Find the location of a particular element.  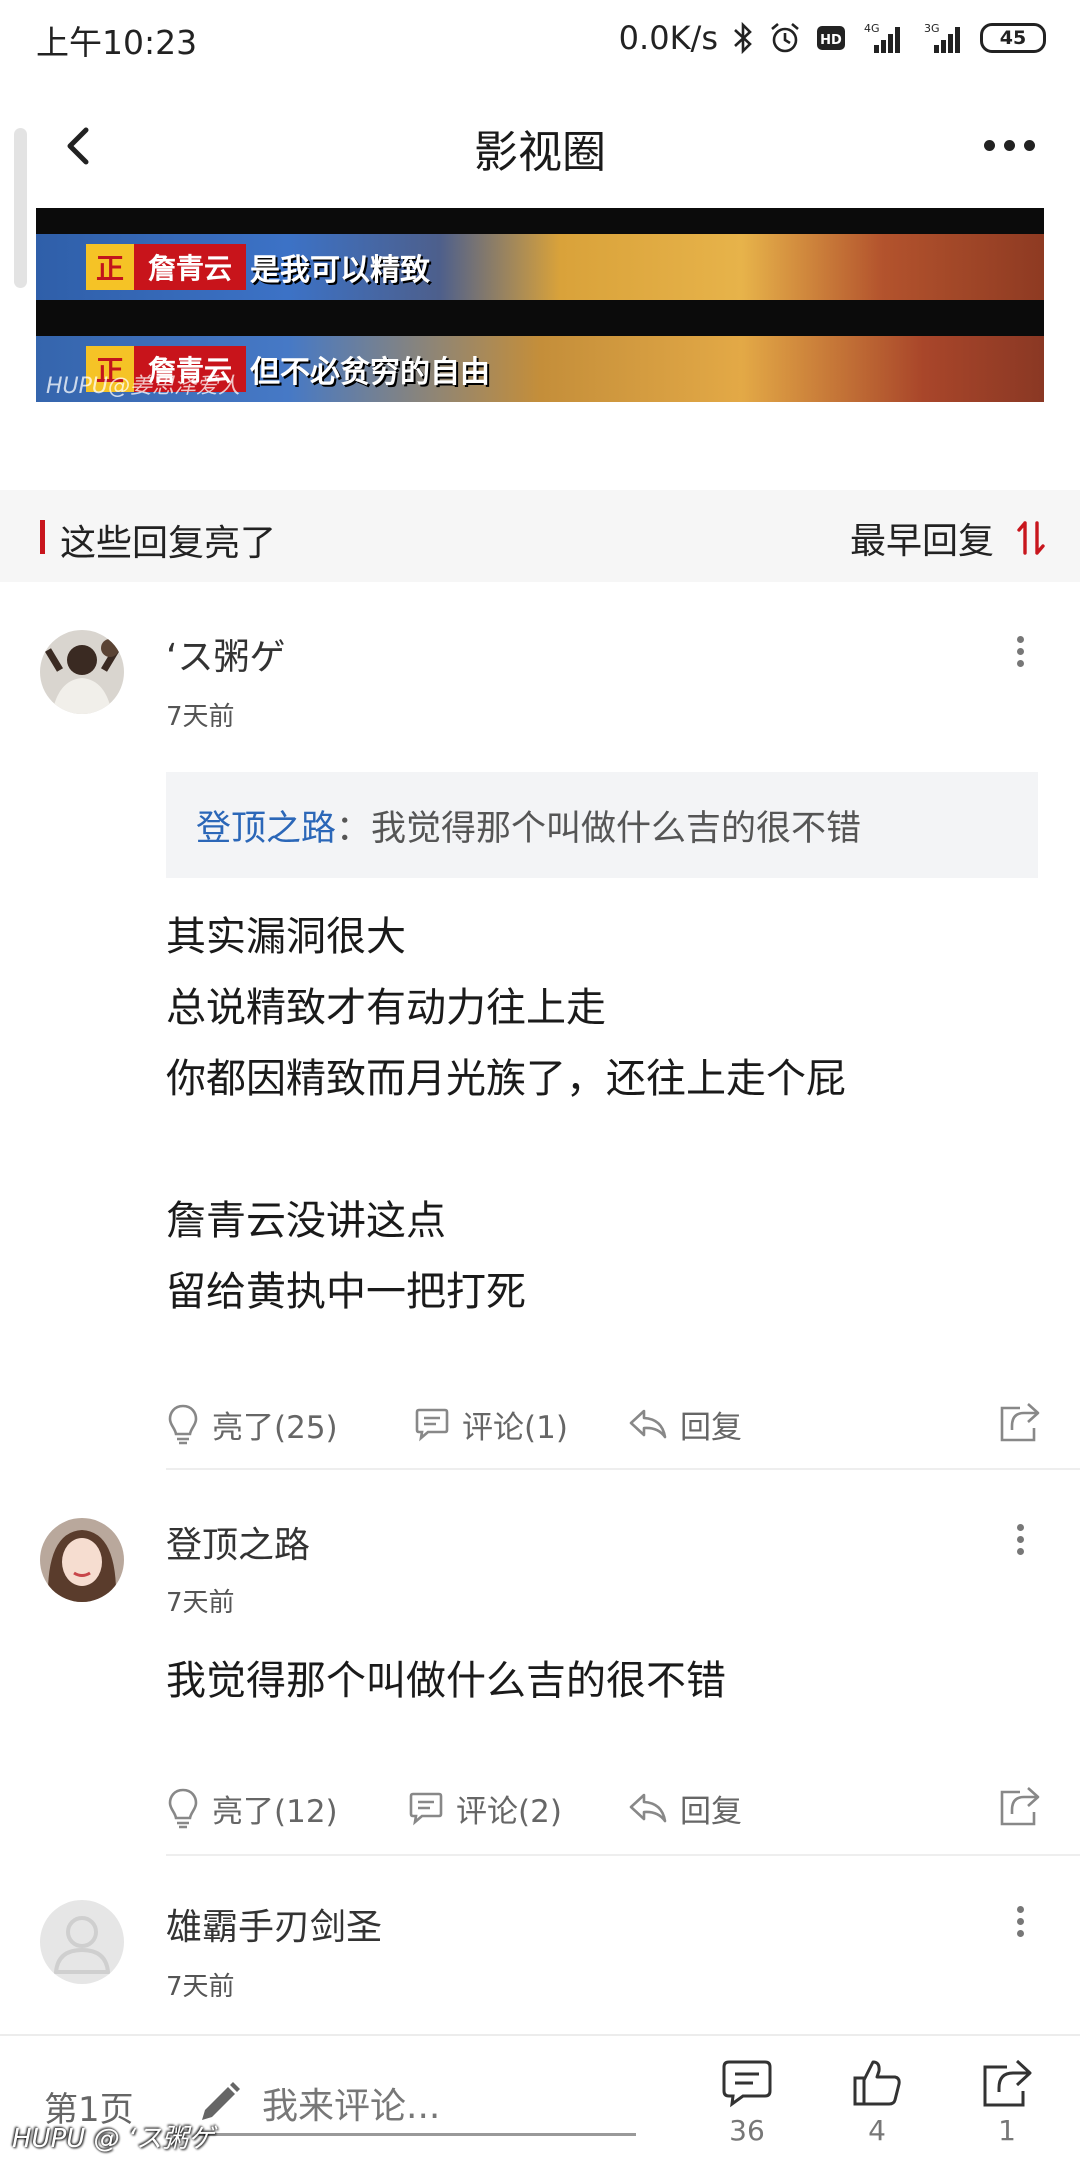

comments-count: 36 is located at coordinates (747, 2130).